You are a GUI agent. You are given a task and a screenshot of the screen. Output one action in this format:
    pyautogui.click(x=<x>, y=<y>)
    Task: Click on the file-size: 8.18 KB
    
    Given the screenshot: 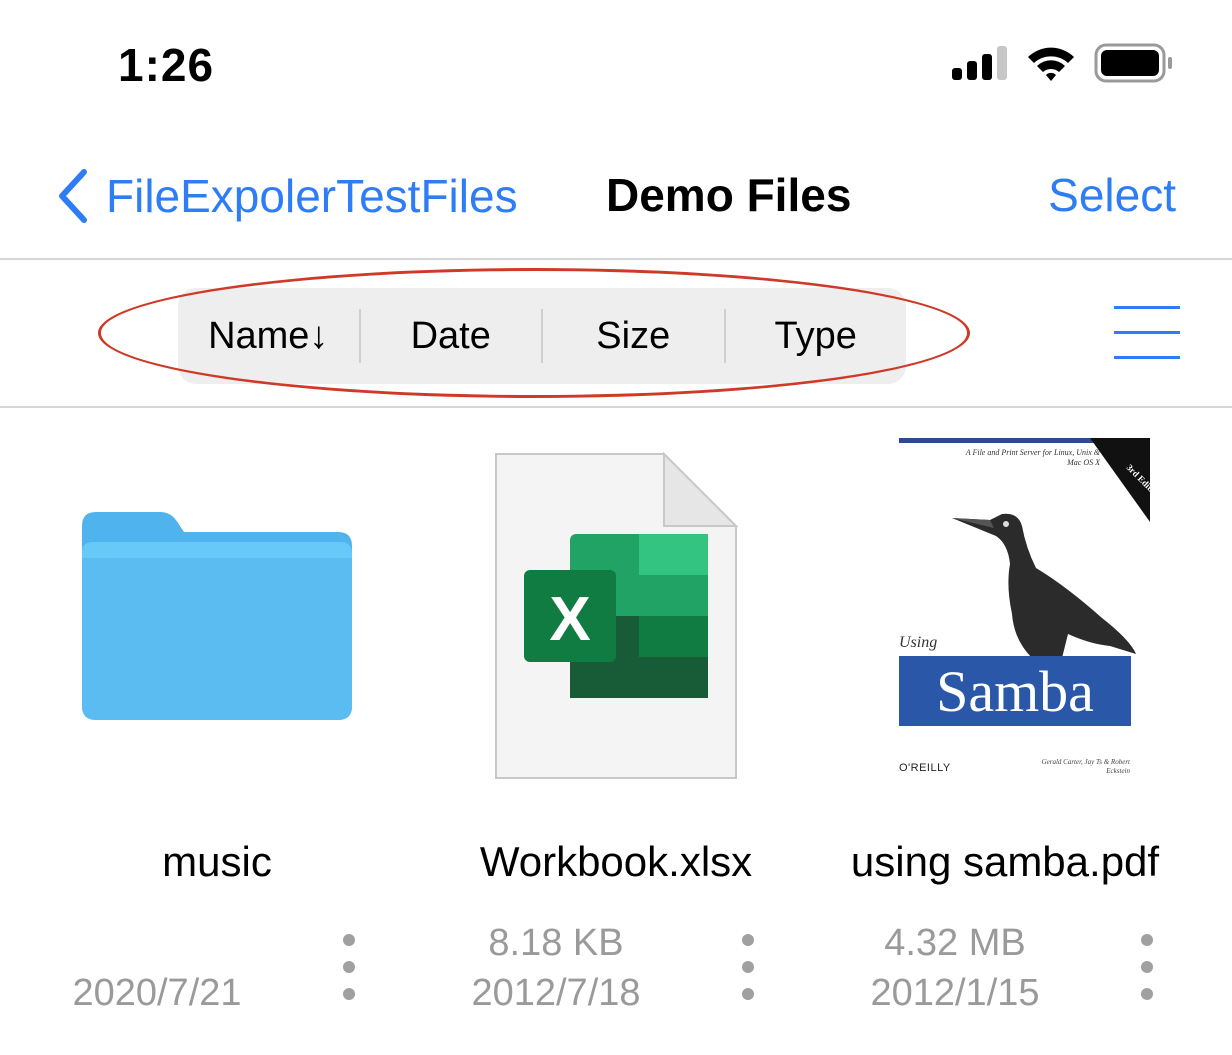 What is the action you would take?
    pyautogui.click(x=556, y=943)
    